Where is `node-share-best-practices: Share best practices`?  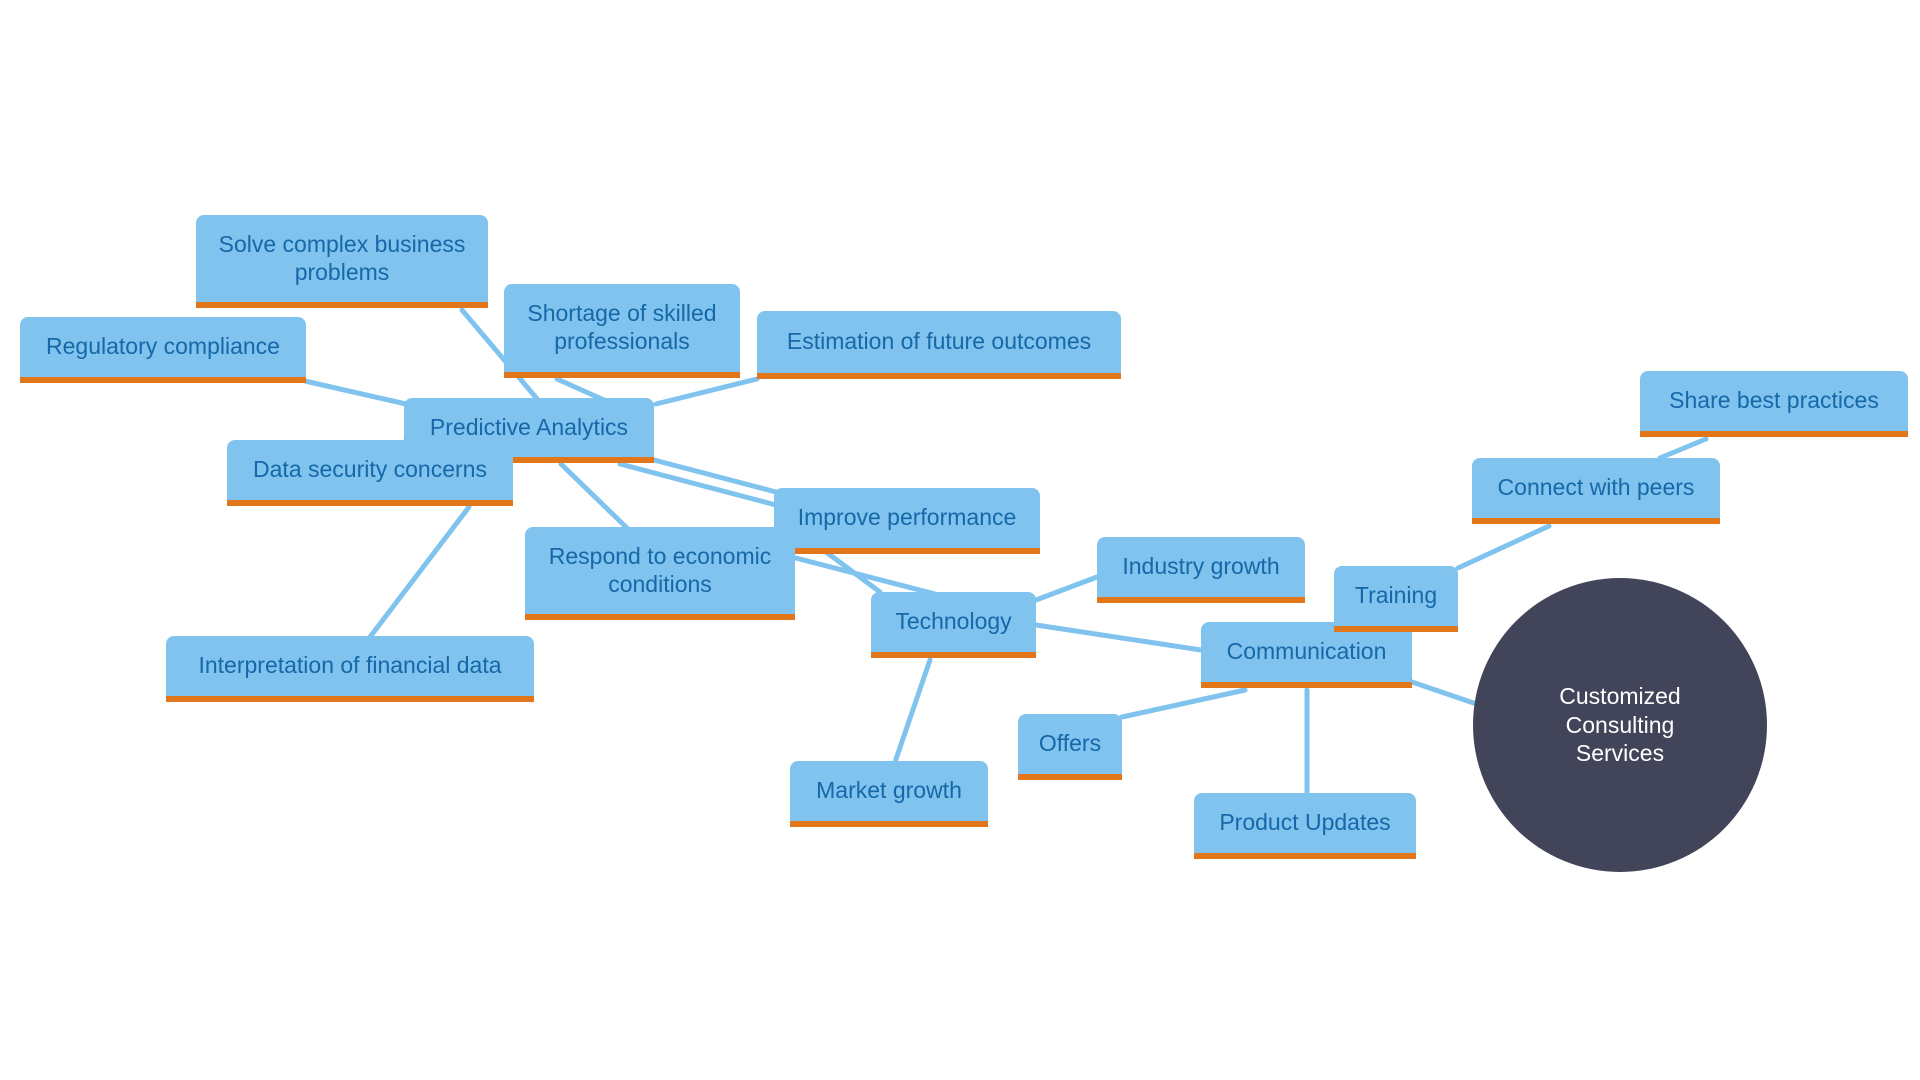
node-share-best-practices: Share best practices is located at coordinates (1774, 404).